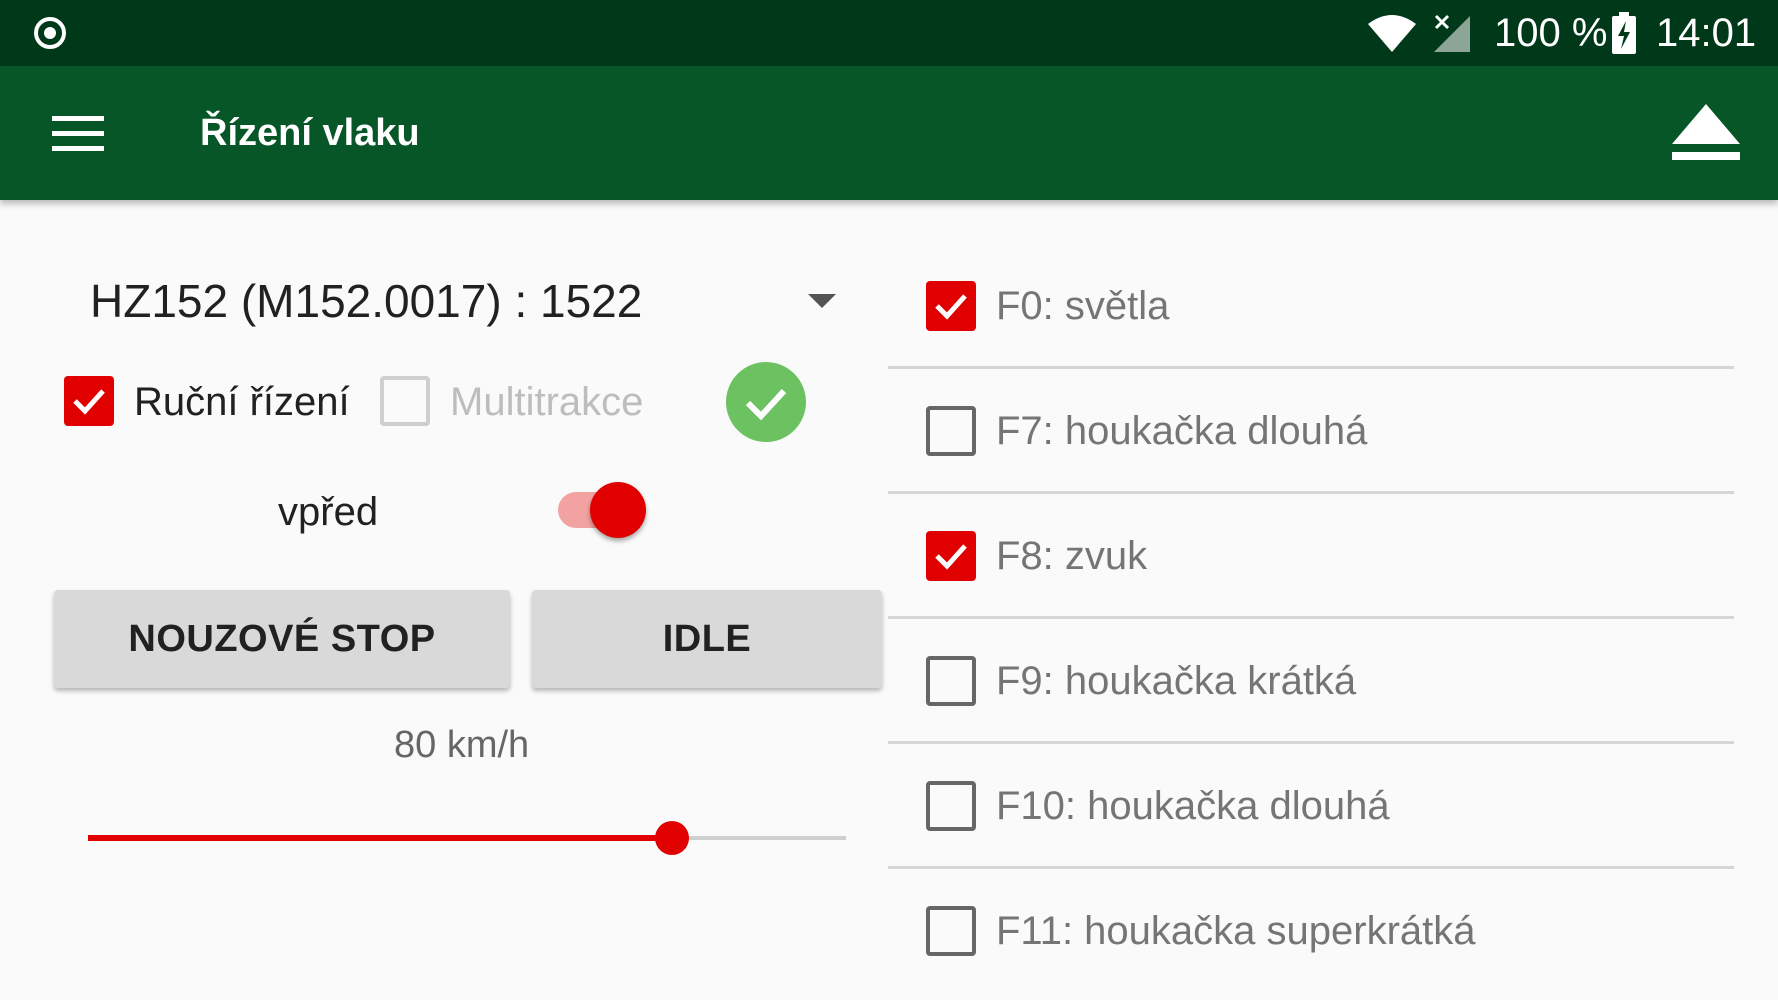 Image resolution: width=1778 pixels, height=1000 pixels. Describe the element at coordinates (380, 838) in the screenshot. I see `slider-fill` at that location.